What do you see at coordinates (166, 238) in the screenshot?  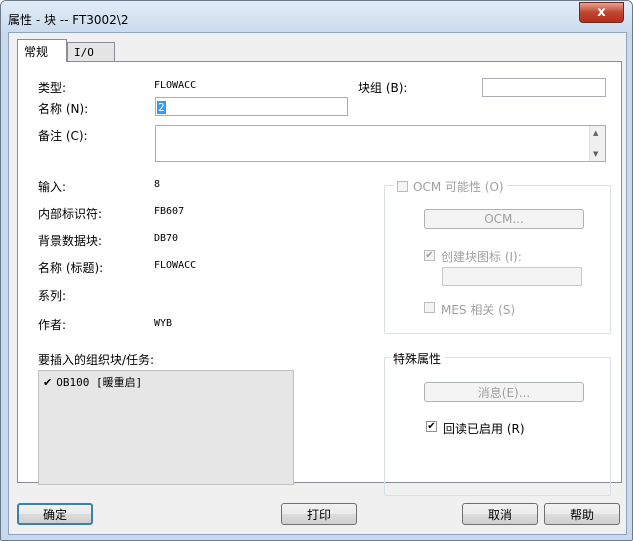 I see `instance-db-value: DB70` at bounding box center [166, 238].